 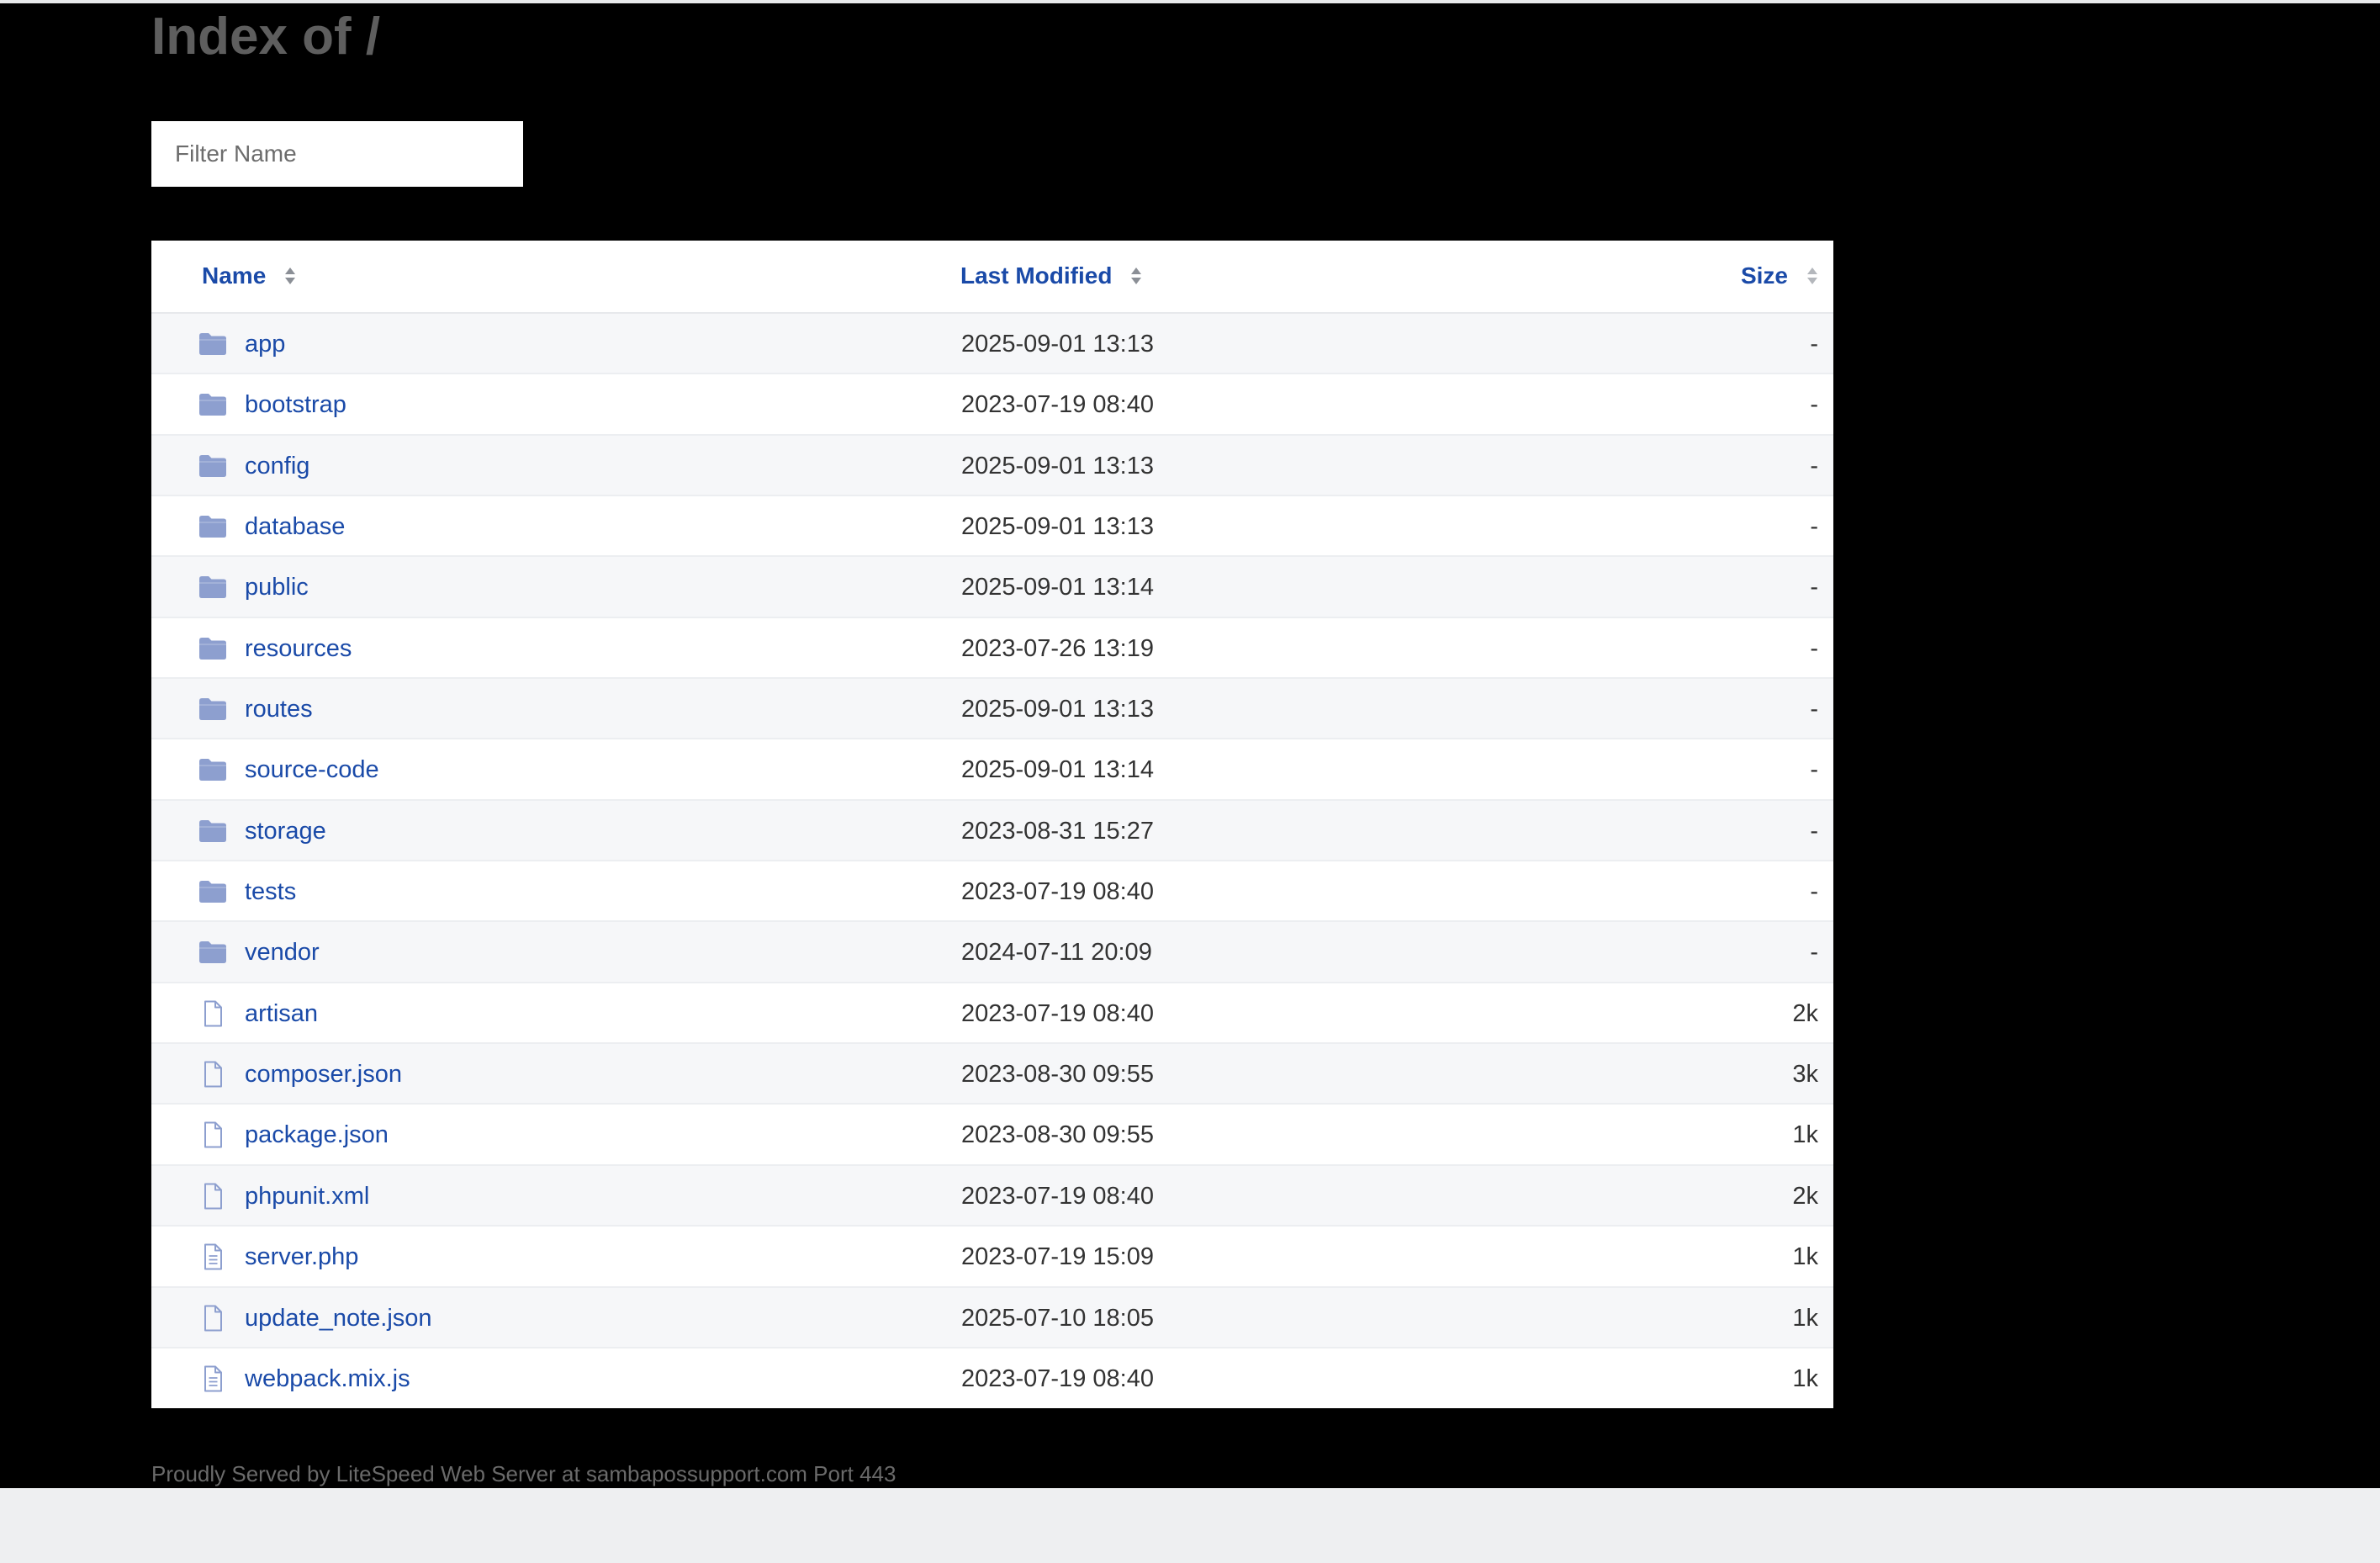 I want to click on table-row: update_note.json 2025-07-10 18:05 1k, so click(x=992, y=1317).